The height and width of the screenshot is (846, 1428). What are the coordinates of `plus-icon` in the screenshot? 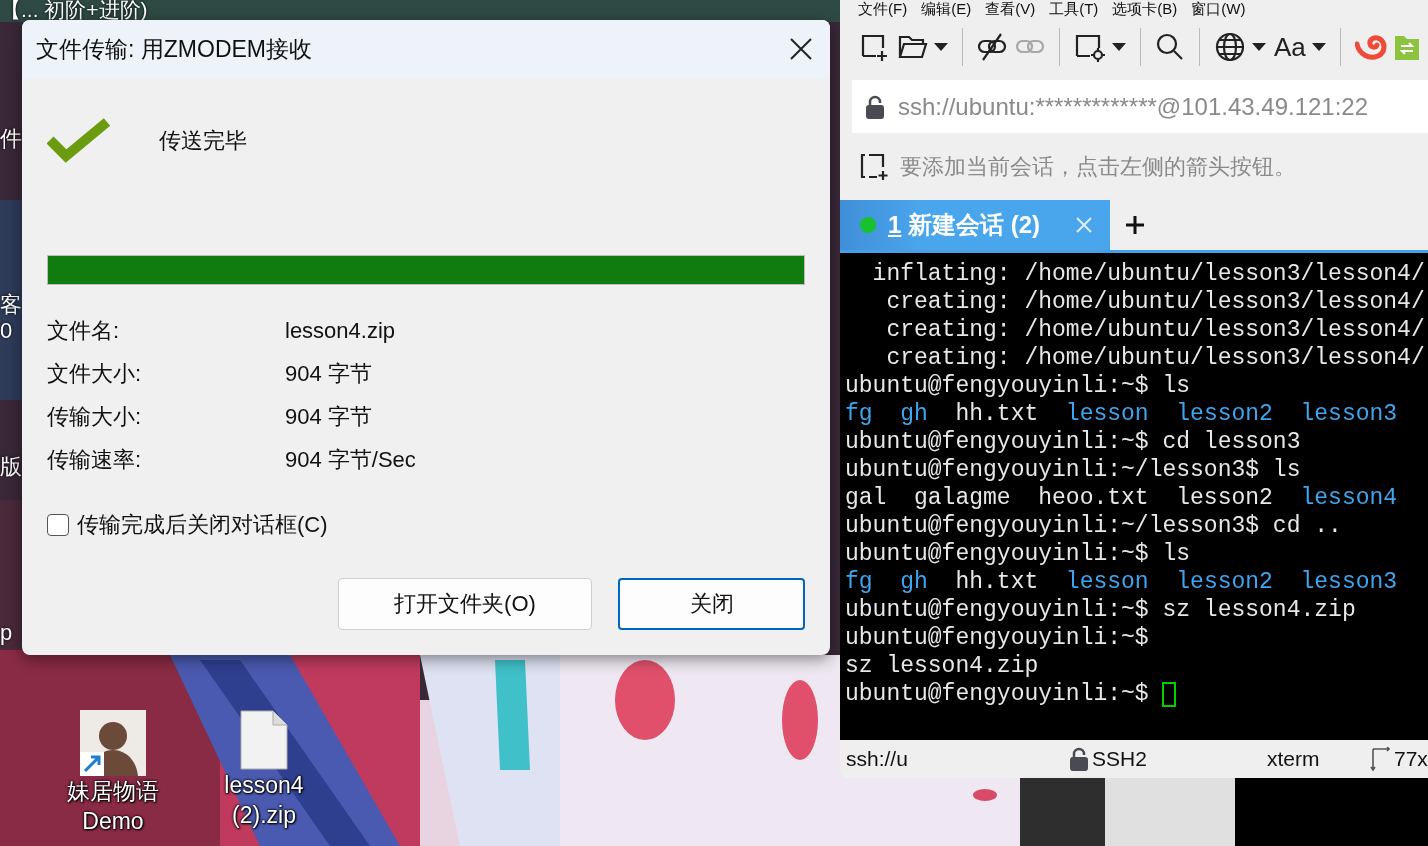 It's located at (1135, 225).